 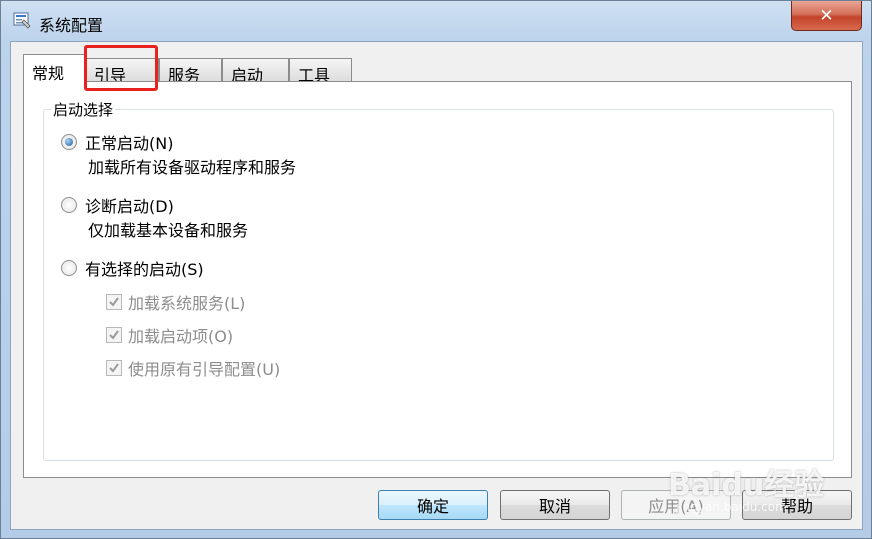 What do you see at coordinates (190, 71) in the screenshot?
I see `tab-services: 服务` at bounding box center [190, 71].